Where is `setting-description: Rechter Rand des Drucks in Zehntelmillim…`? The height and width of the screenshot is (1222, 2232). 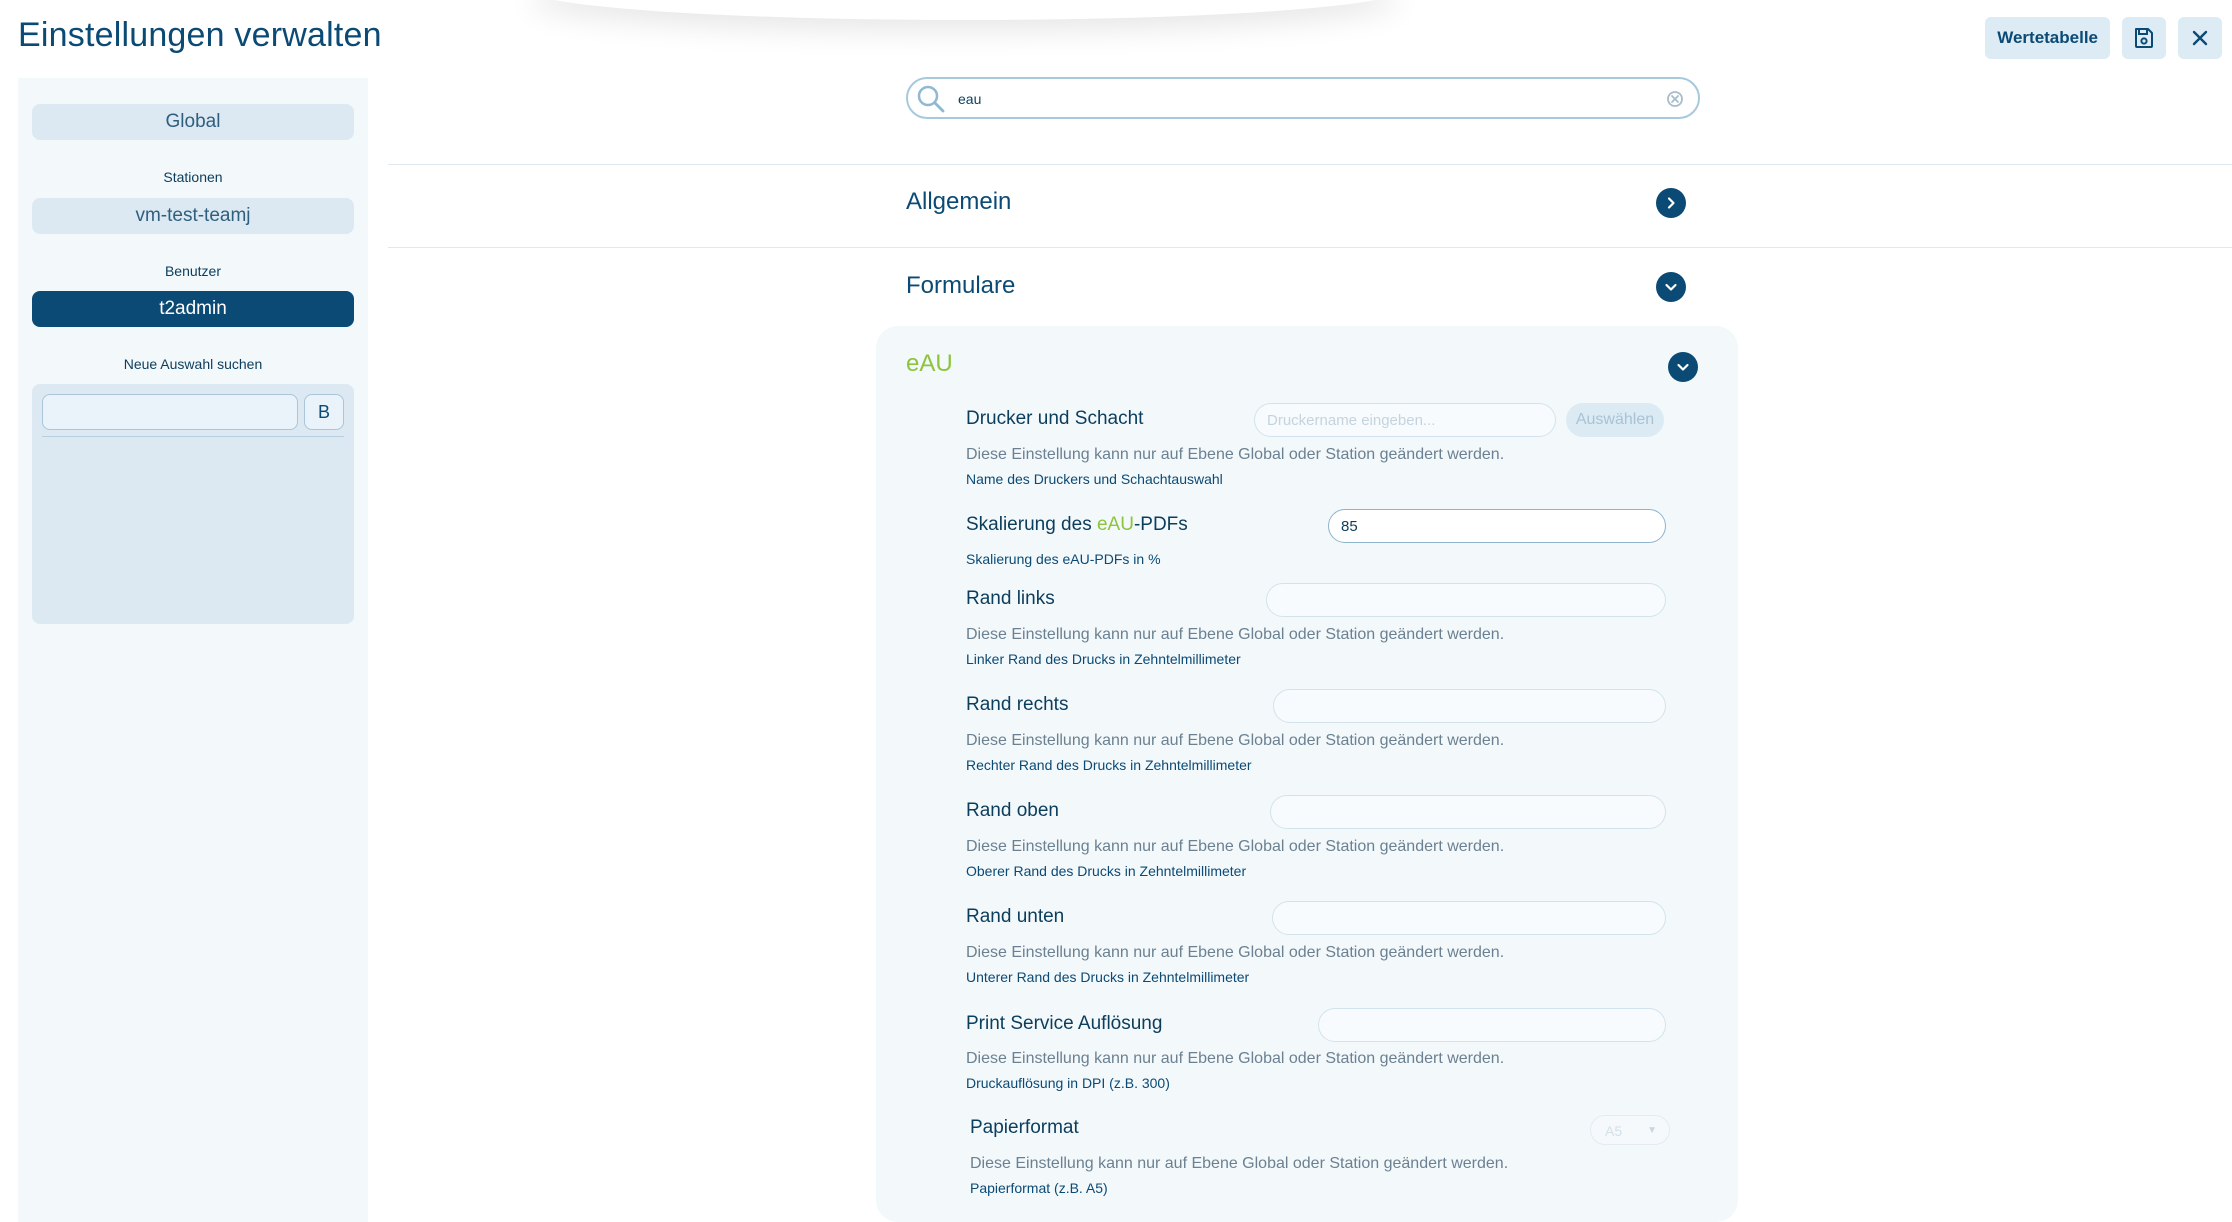 setting-description: Rechter Rand des Drucks in Zehntelmillim… is located at coordinates (1109, 765).